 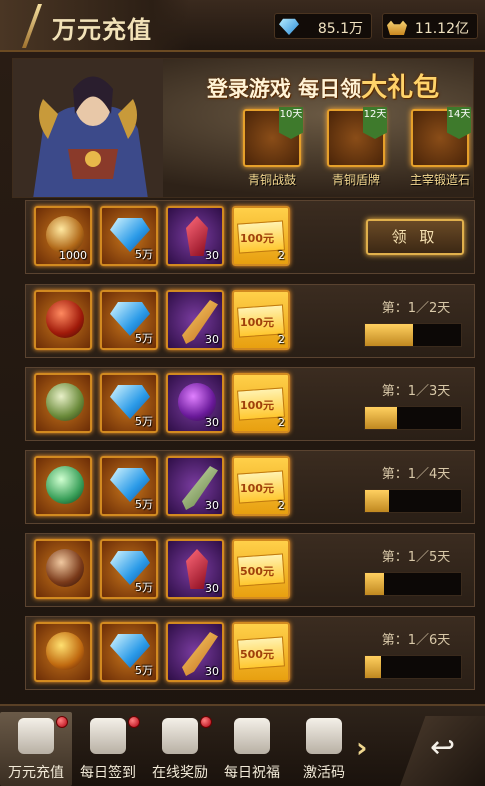 I want to click on gift-label: 主宰锻造石, so click(x=439, y=180).